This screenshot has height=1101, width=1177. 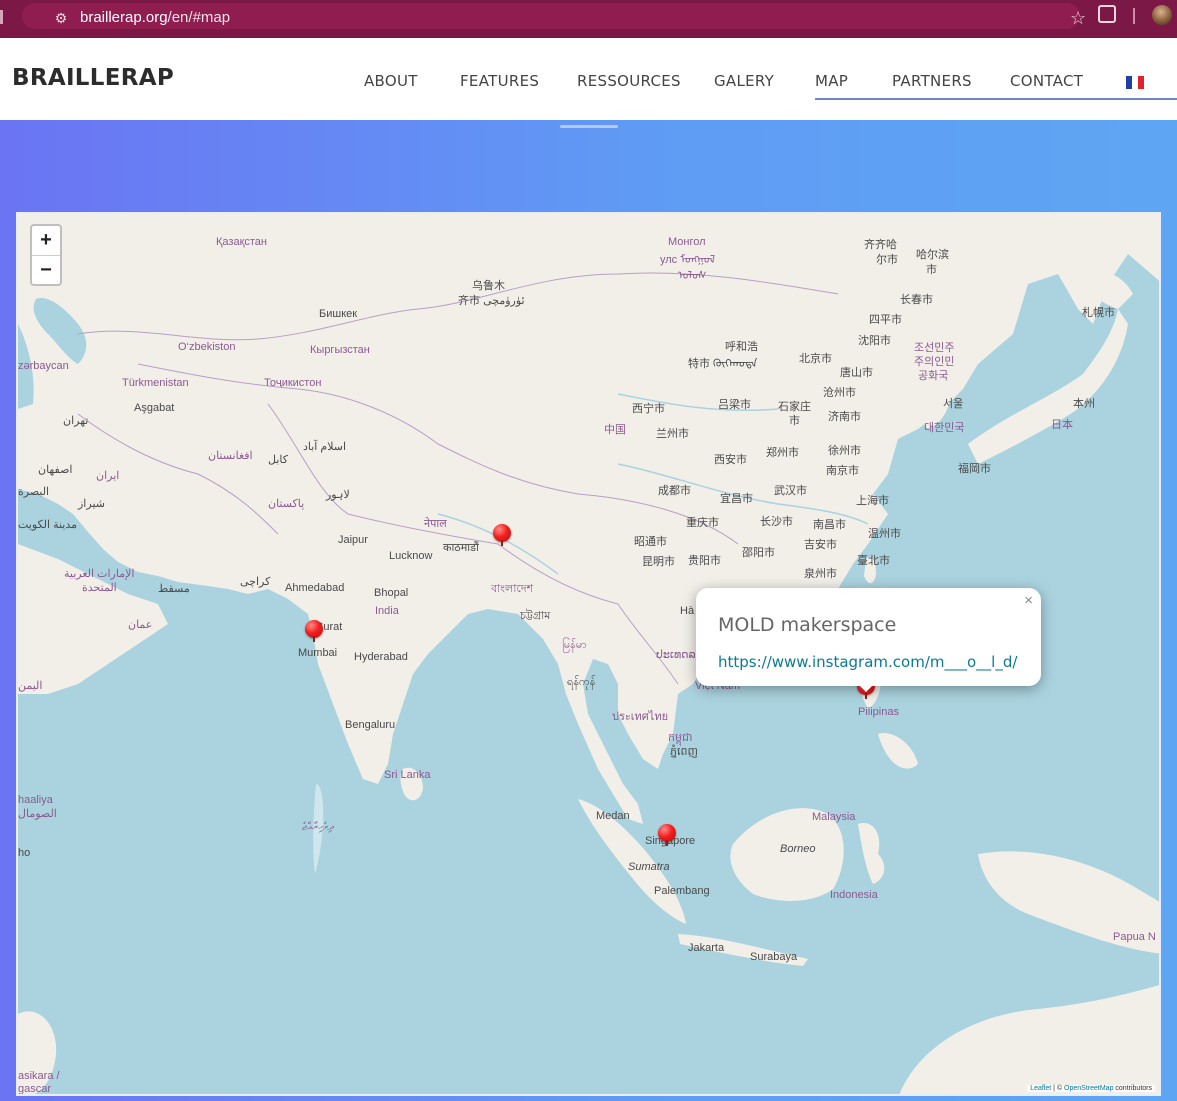 What do you see at coordinates (46, 241) in the screenshot?
I see `zoom-in-button: +` at bounding box center [46, 241].